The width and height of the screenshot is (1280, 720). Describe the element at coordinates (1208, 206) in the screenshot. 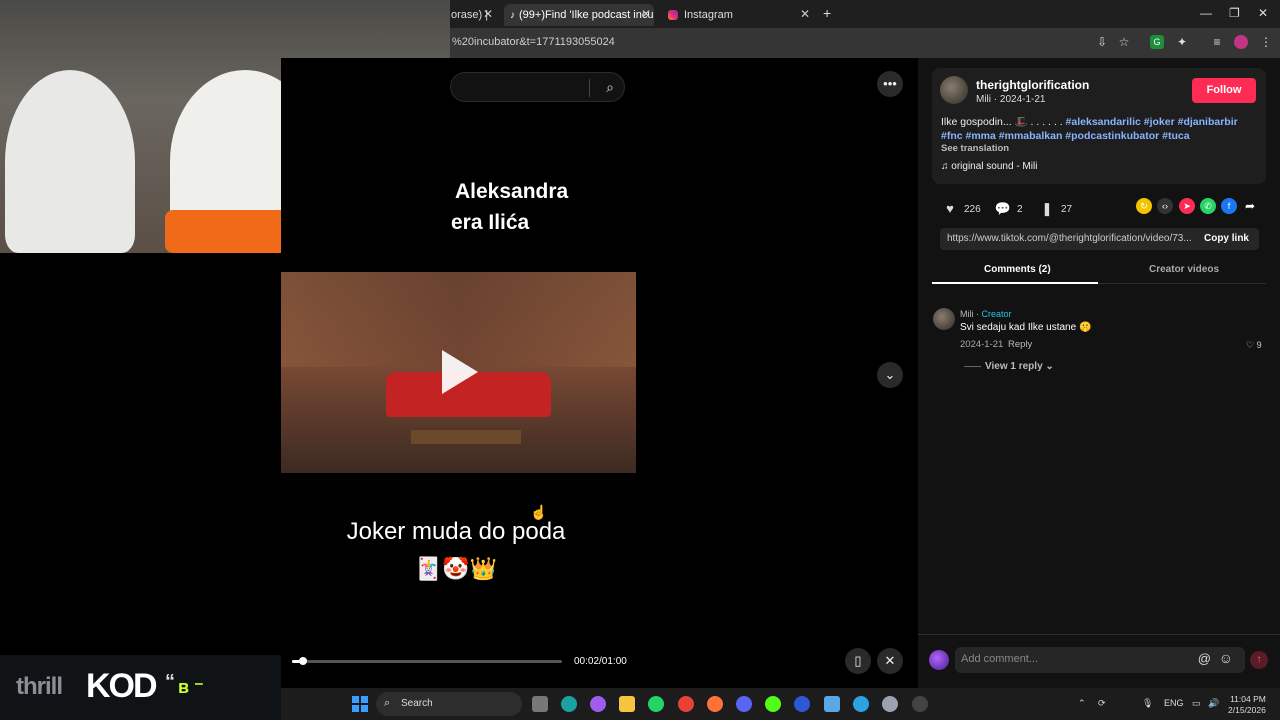

I see `whatsapp-icon: ✆` at that location.